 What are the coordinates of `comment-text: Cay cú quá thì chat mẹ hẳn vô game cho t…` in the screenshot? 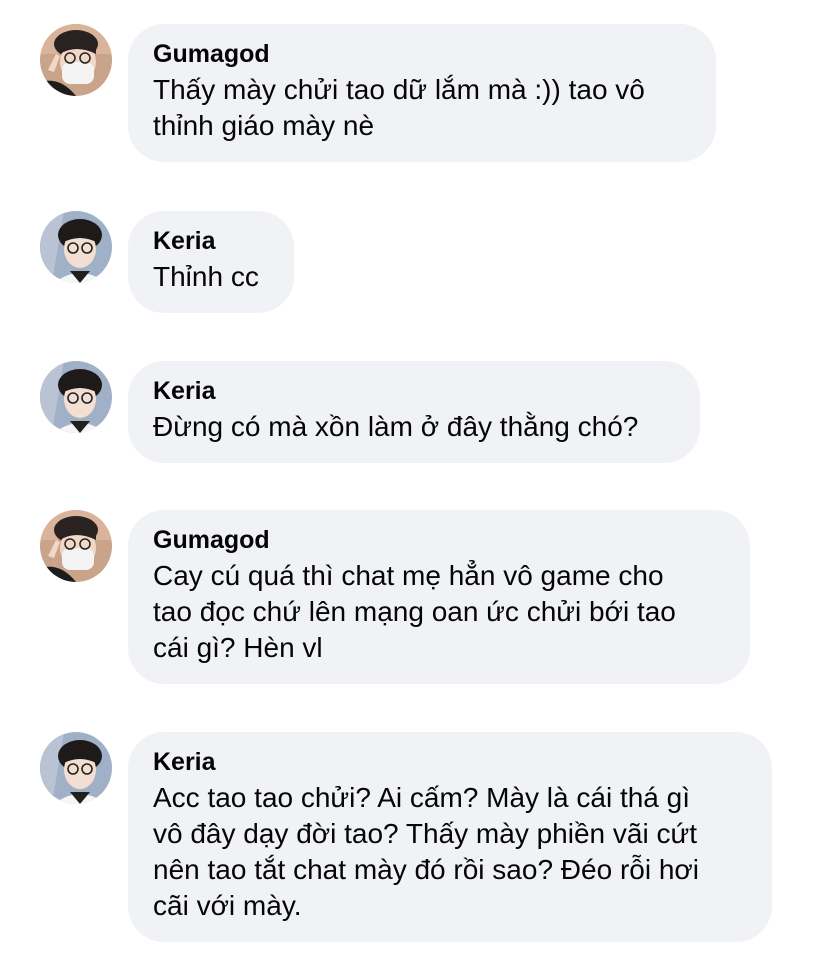 It's located at (414, 611).